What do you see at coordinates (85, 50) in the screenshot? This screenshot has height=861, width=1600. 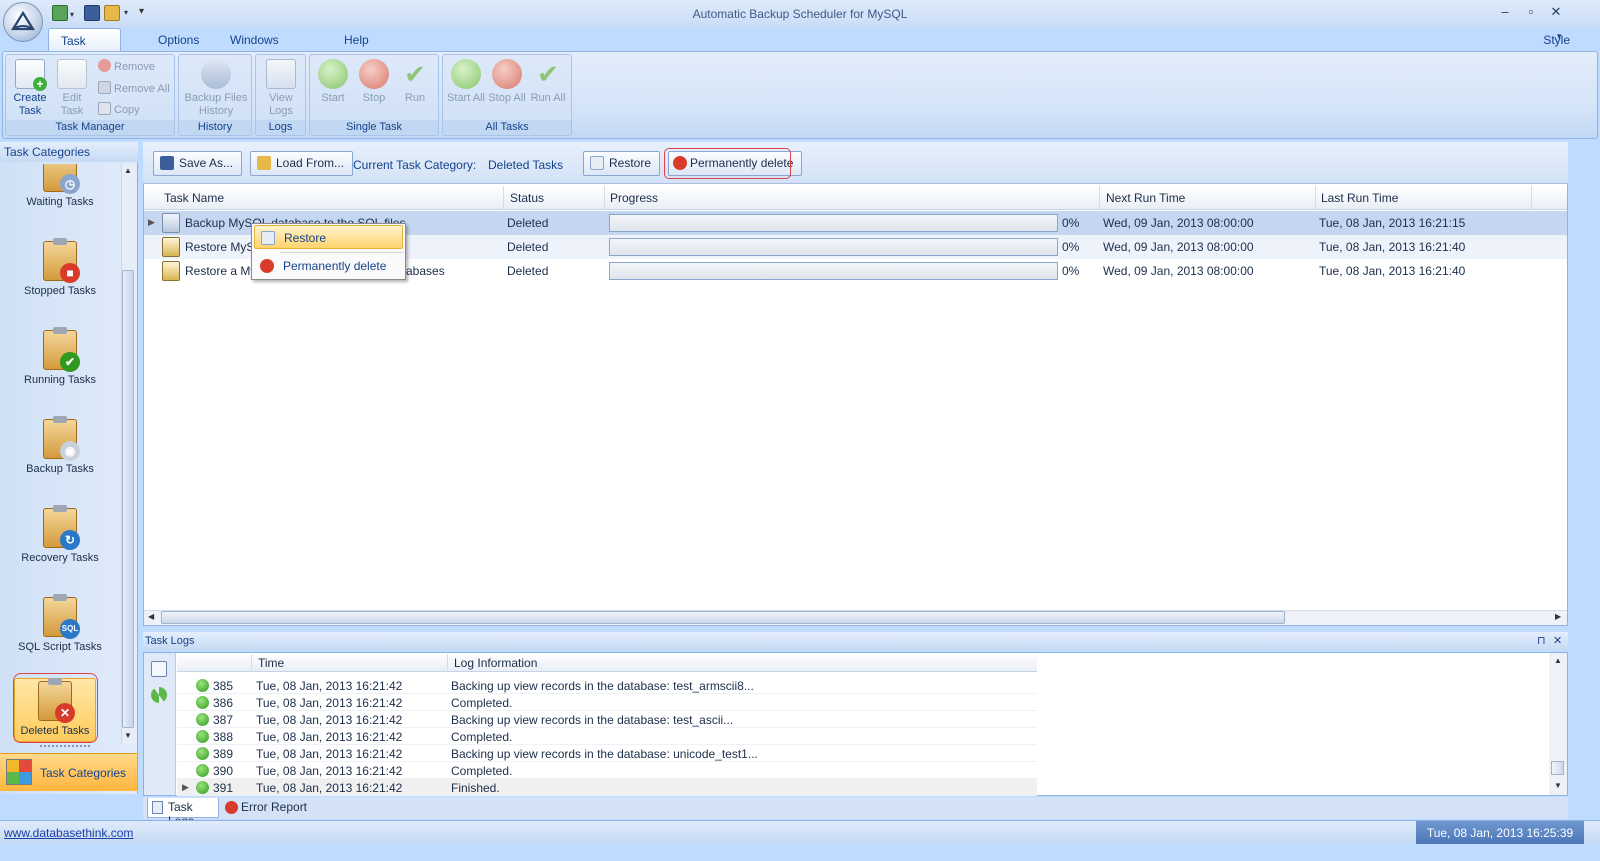 I see `tab-task-manager: Task Manager` at bounding box center [85, 50].